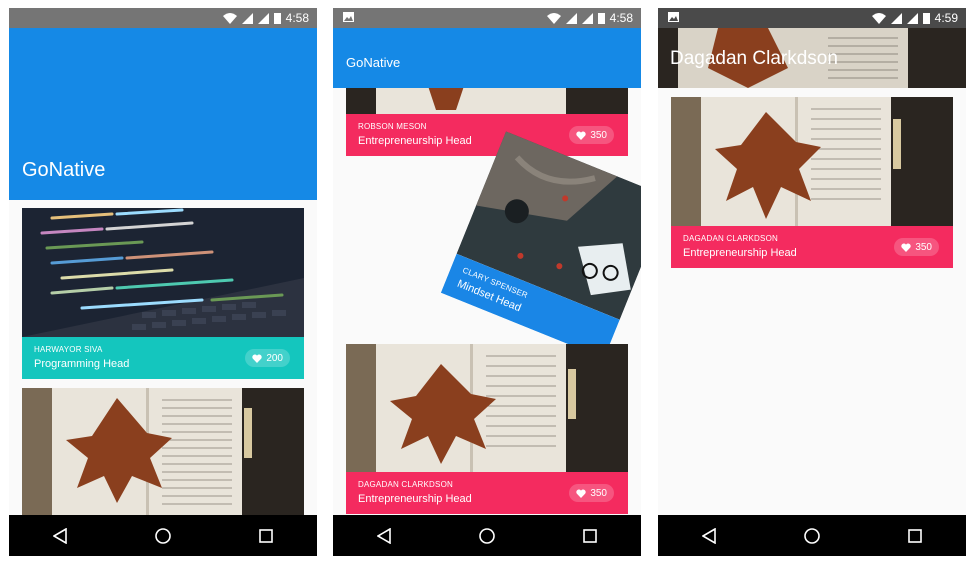 The width and height of the screenshot is (976, 565). Describe the element at coordinates (163, 114) in the screenshot. I see `collapsing-app-bar: GoNative` at that location.